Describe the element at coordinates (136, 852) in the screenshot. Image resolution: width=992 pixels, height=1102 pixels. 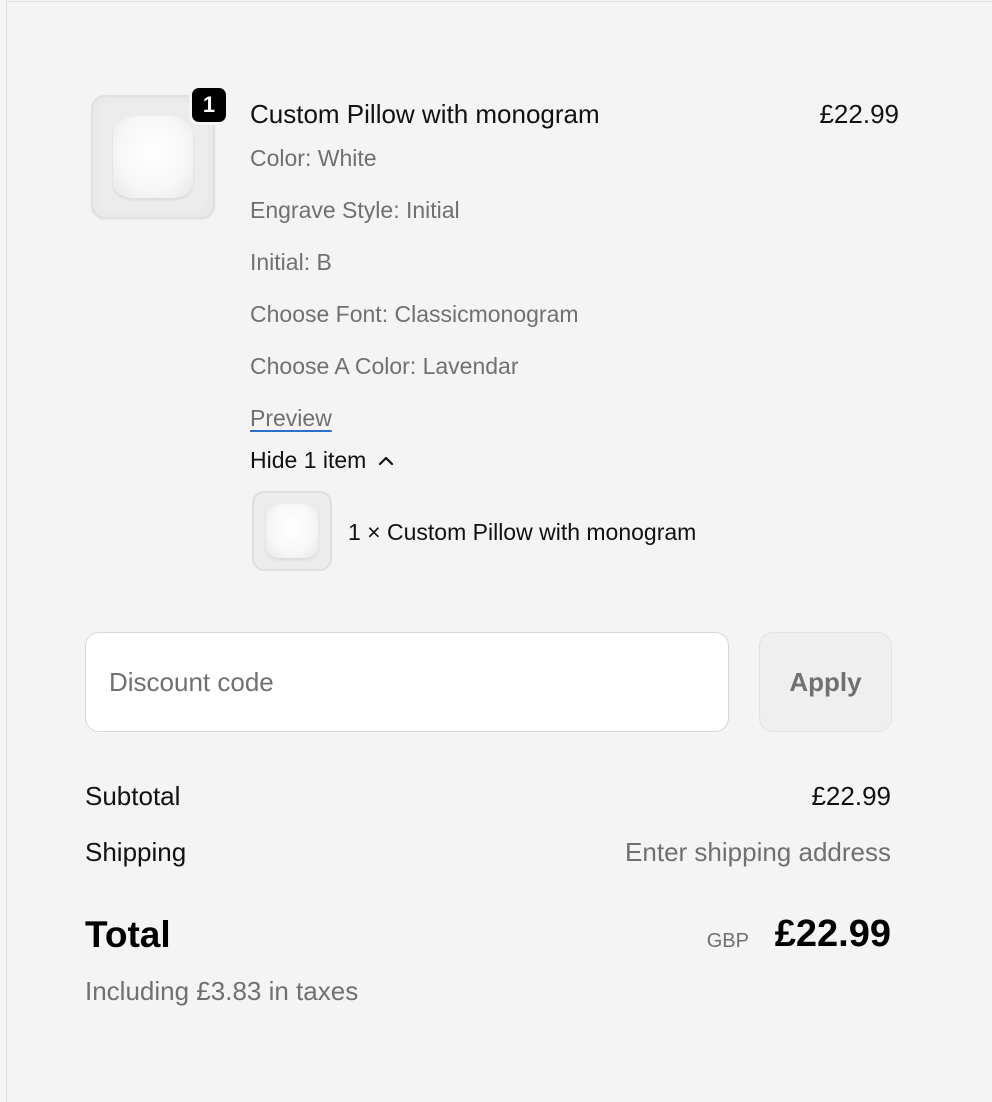
I see `shipping-label: Shipping` at that location.